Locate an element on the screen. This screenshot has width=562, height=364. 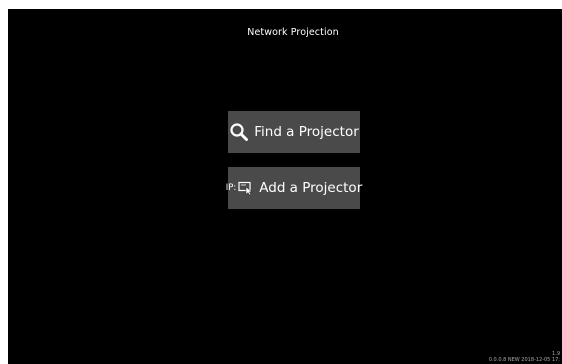
find-projector-label: Find a Projector is located at coordinates (306, 132).